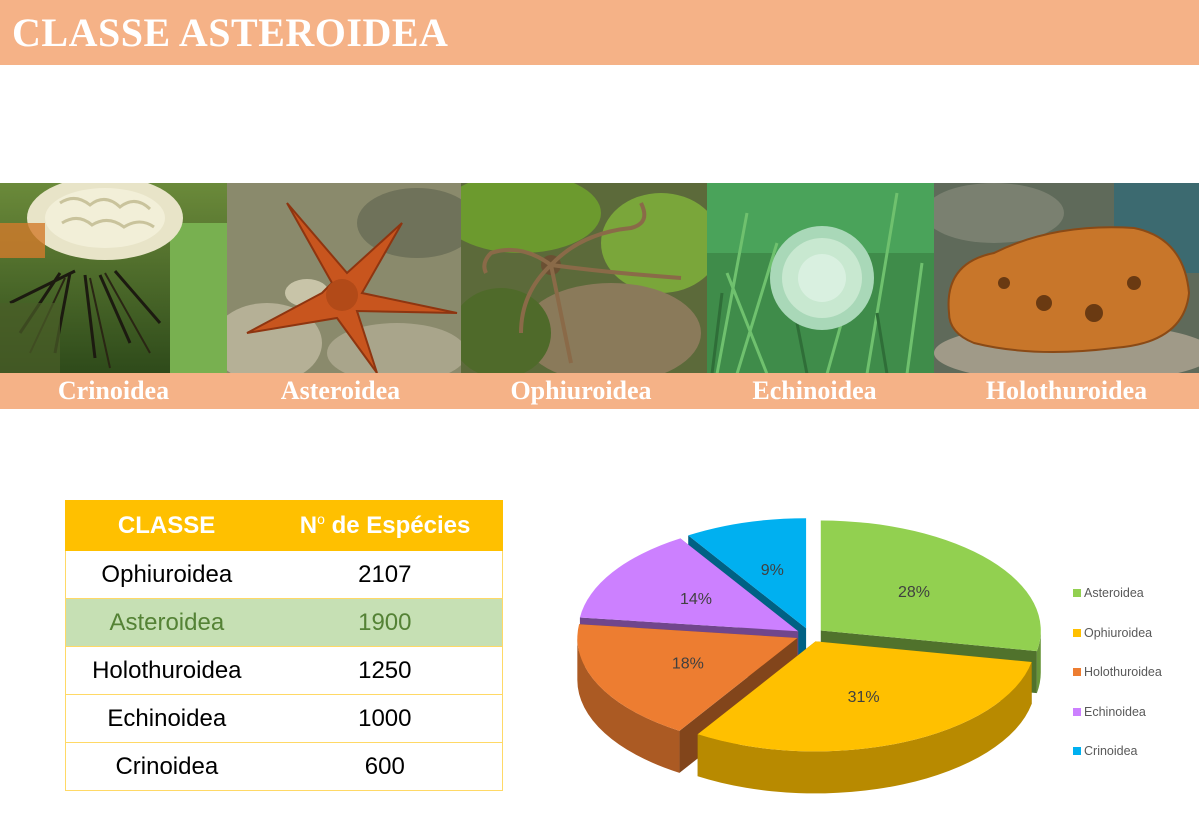  I want to click on legend-label: Asteroidea, so click(1114, 593).